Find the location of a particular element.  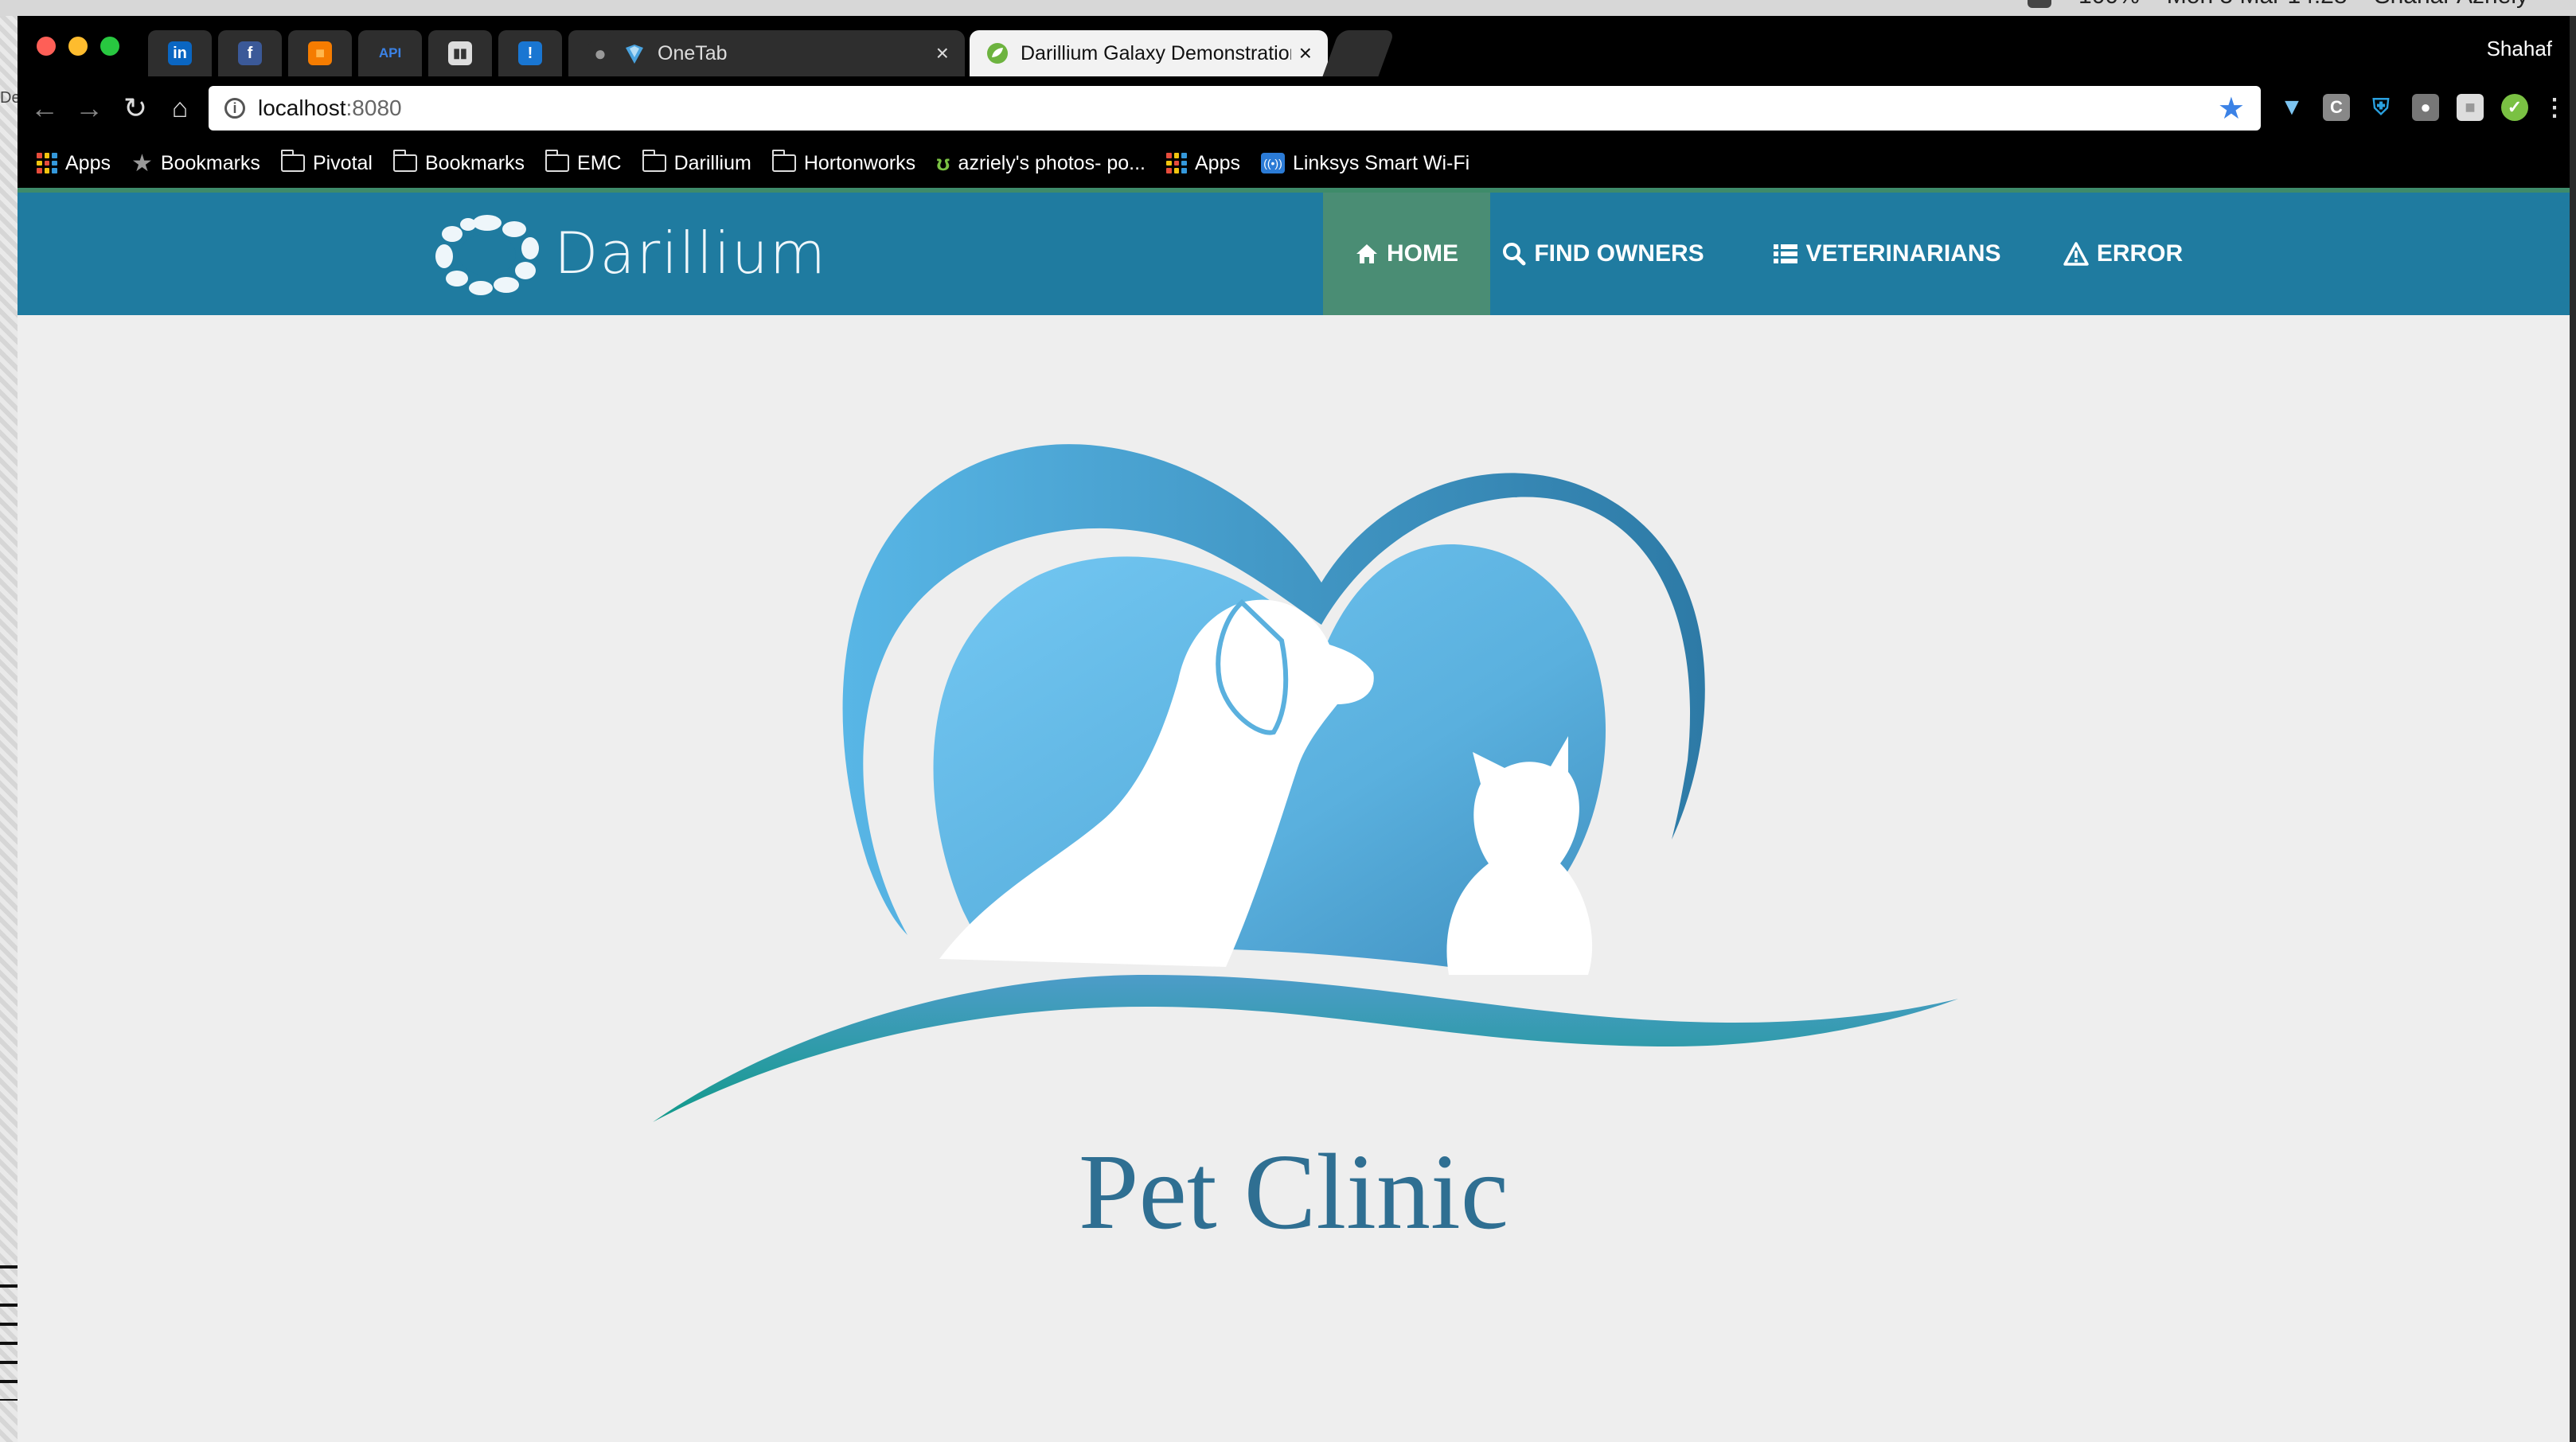

onetab-extension-icon: ▼ is located at coordinates (2291, 107).